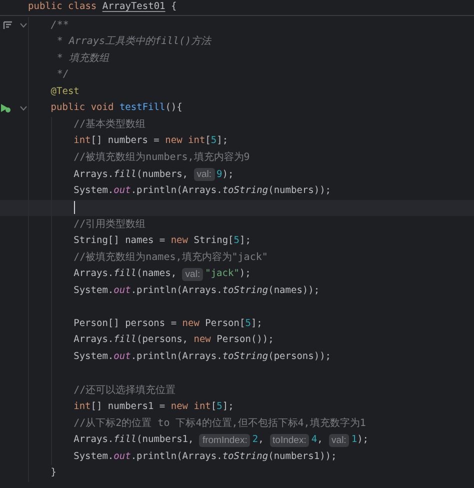  Describe the element at coordinates (126, 274) in the screenshot. I see `code-text: Arrays.fill(names,` at that location.